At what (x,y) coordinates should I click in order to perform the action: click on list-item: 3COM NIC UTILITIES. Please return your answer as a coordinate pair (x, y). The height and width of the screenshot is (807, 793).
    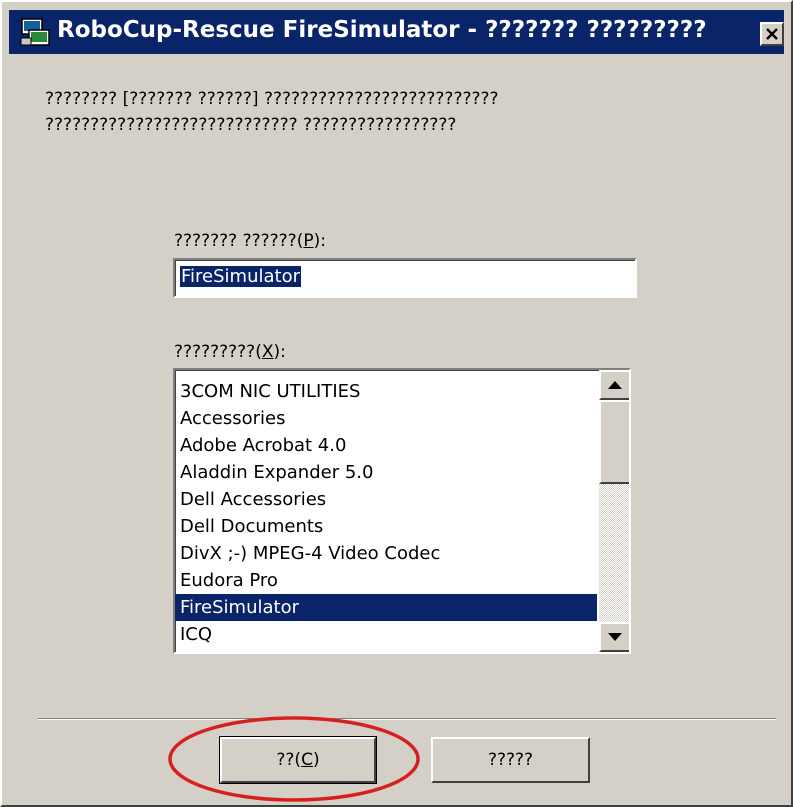
    Looking at the image, I should click on (386, 391).